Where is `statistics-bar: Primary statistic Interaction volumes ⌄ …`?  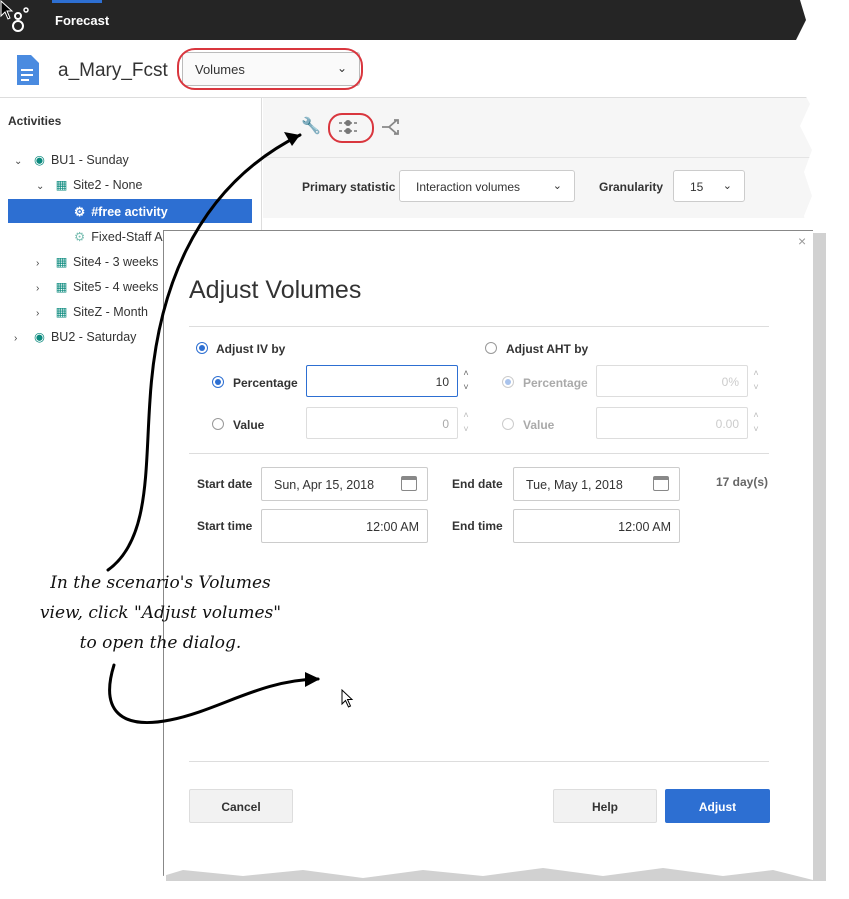 statistics-bar: Primary statistic Interaction volumes ⌄ … is located at coordinates (537, 188).